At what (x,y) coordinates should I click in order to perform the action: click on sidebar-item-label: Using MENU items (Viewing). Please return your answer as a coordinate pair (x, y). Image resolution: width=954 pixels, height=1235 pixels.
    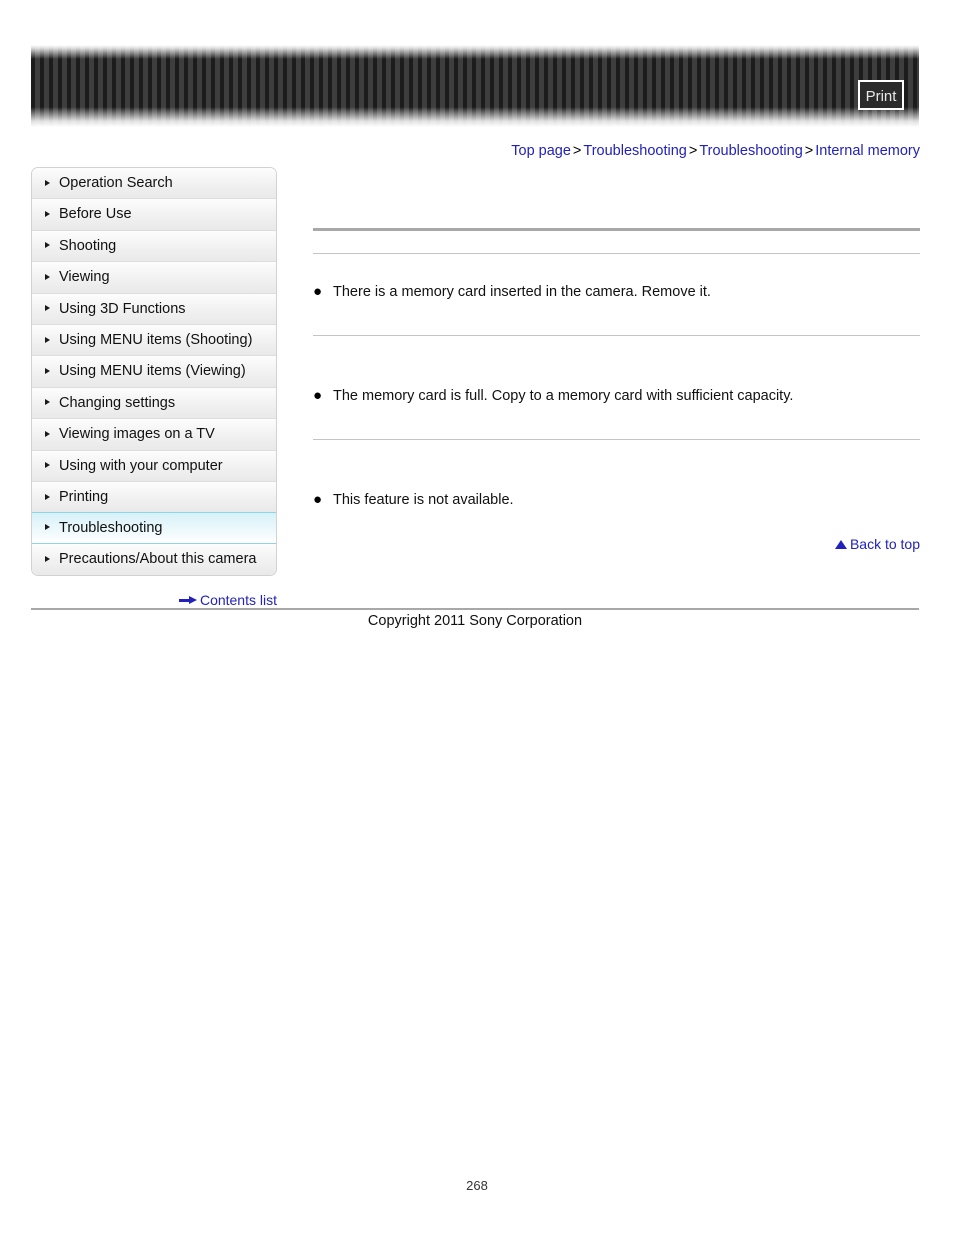
    Looking at the image, I should click on (152, 371).